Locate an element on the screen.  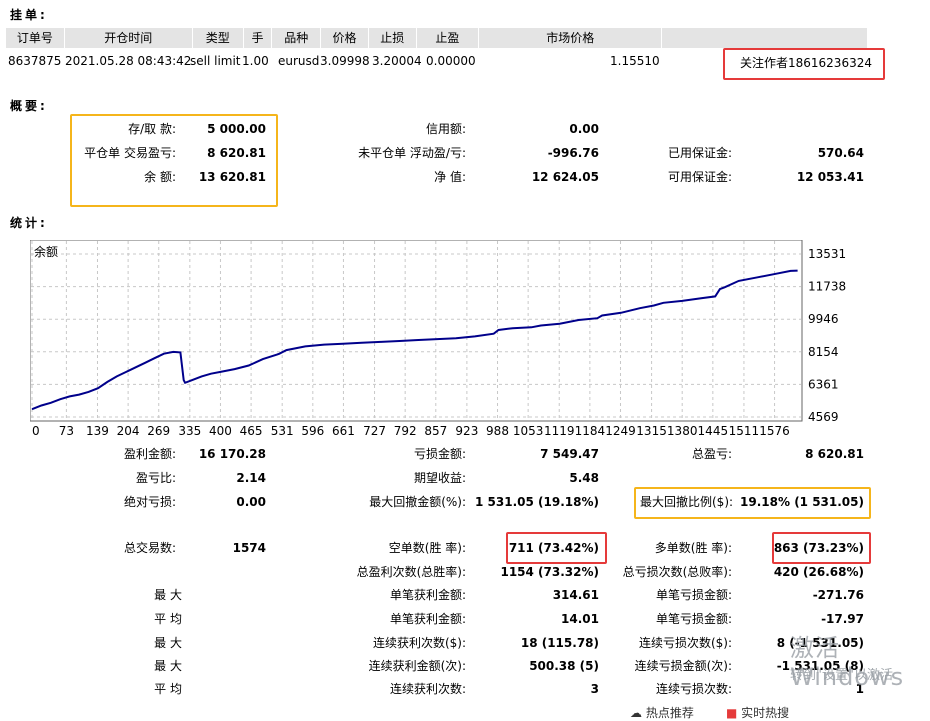
max-drawdown-value: 1 531.05 (19.18%) is located at coordinates (537, 502).